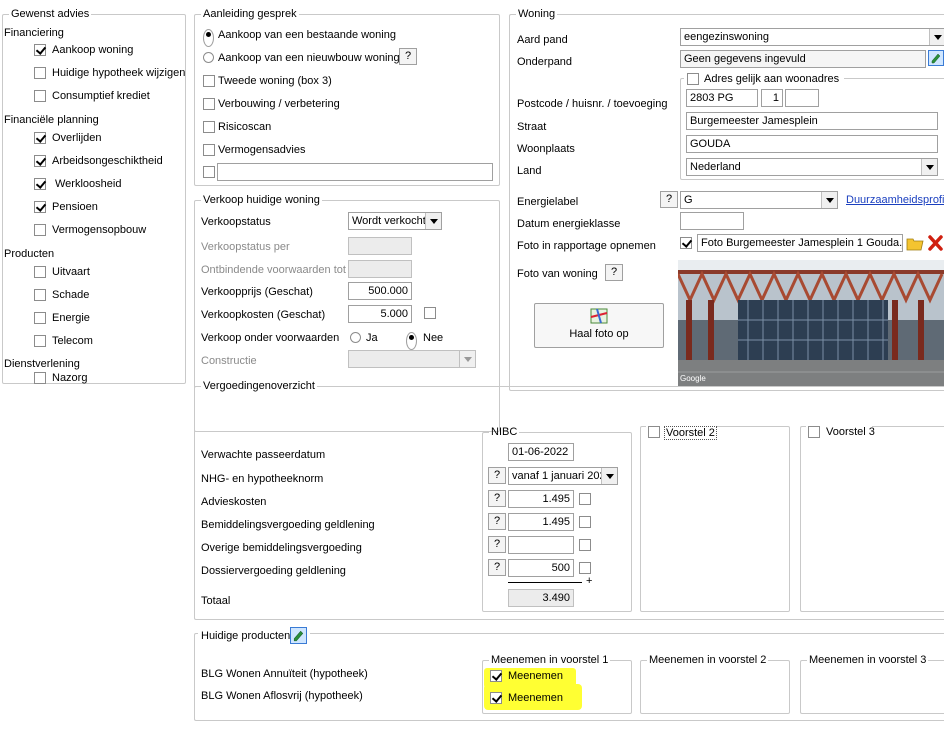  What do you see at coordinates (585, 545) in the screenshot?
I see `overige-bemiddeling-checkbox` at bounding box center [585, 545].